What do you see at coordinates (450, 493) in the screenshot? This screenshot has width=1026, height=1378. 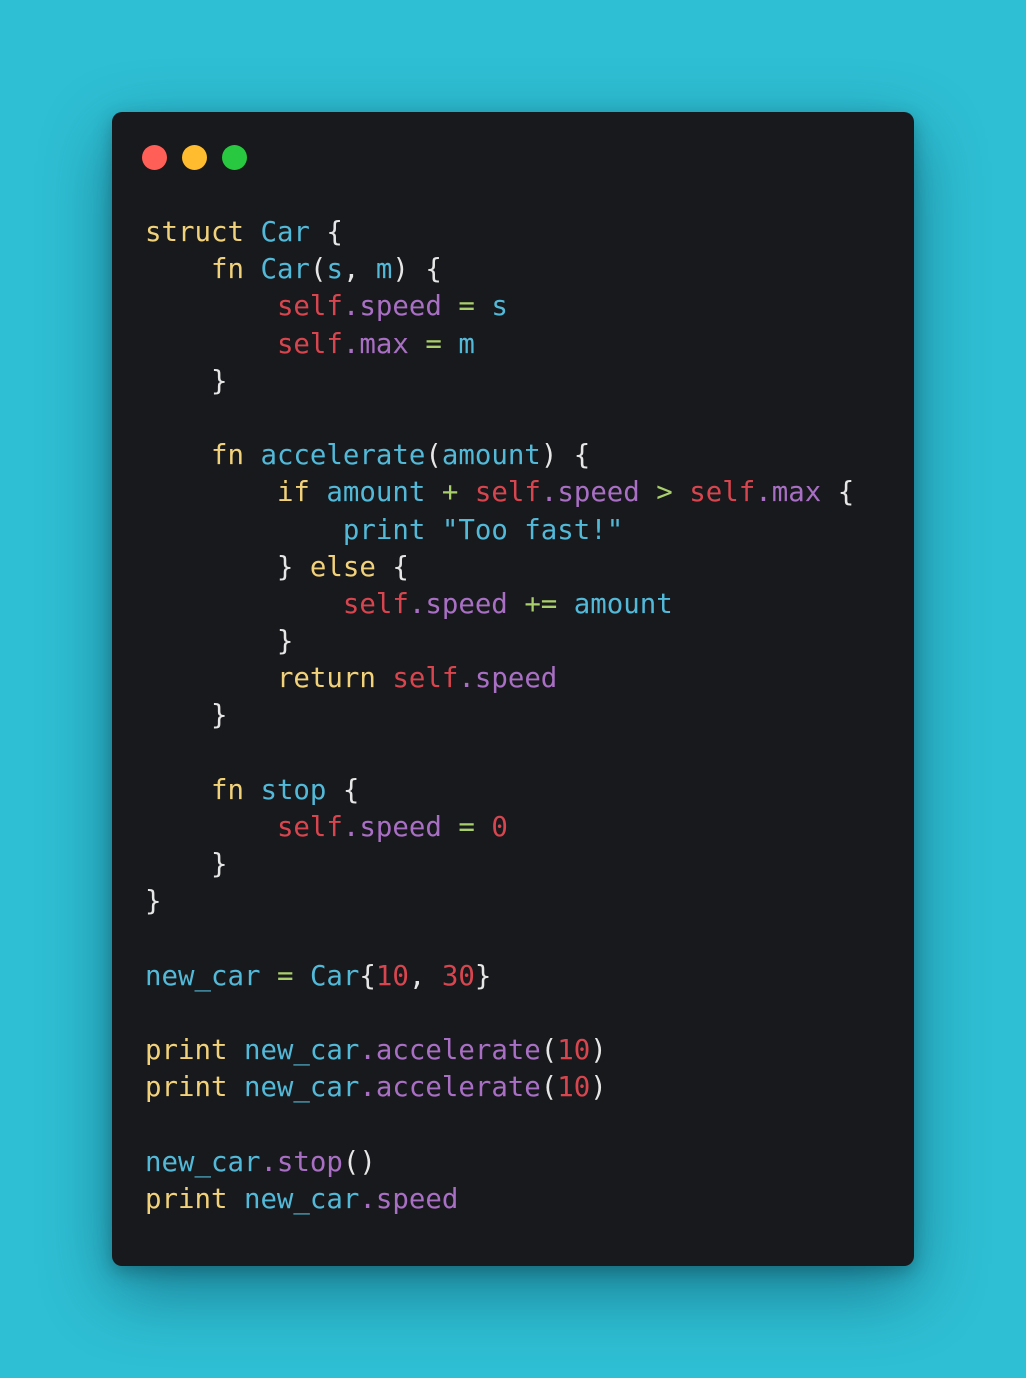 I see `operator-token: +` at bounding box center [450, 493].